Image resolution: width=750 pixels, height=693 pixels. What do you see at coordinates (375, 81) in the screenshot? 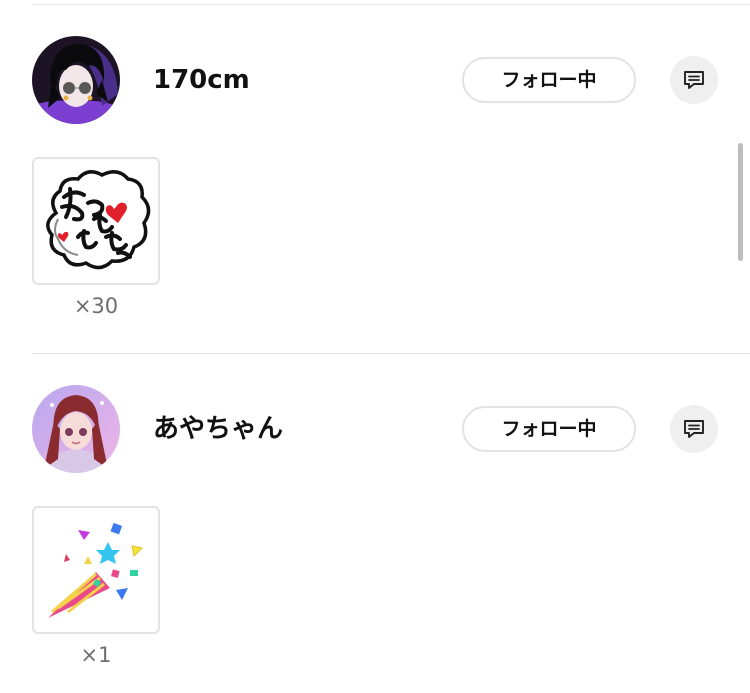
I see `user-row: 170cm フォロー中` at bounding box center [375, 81].